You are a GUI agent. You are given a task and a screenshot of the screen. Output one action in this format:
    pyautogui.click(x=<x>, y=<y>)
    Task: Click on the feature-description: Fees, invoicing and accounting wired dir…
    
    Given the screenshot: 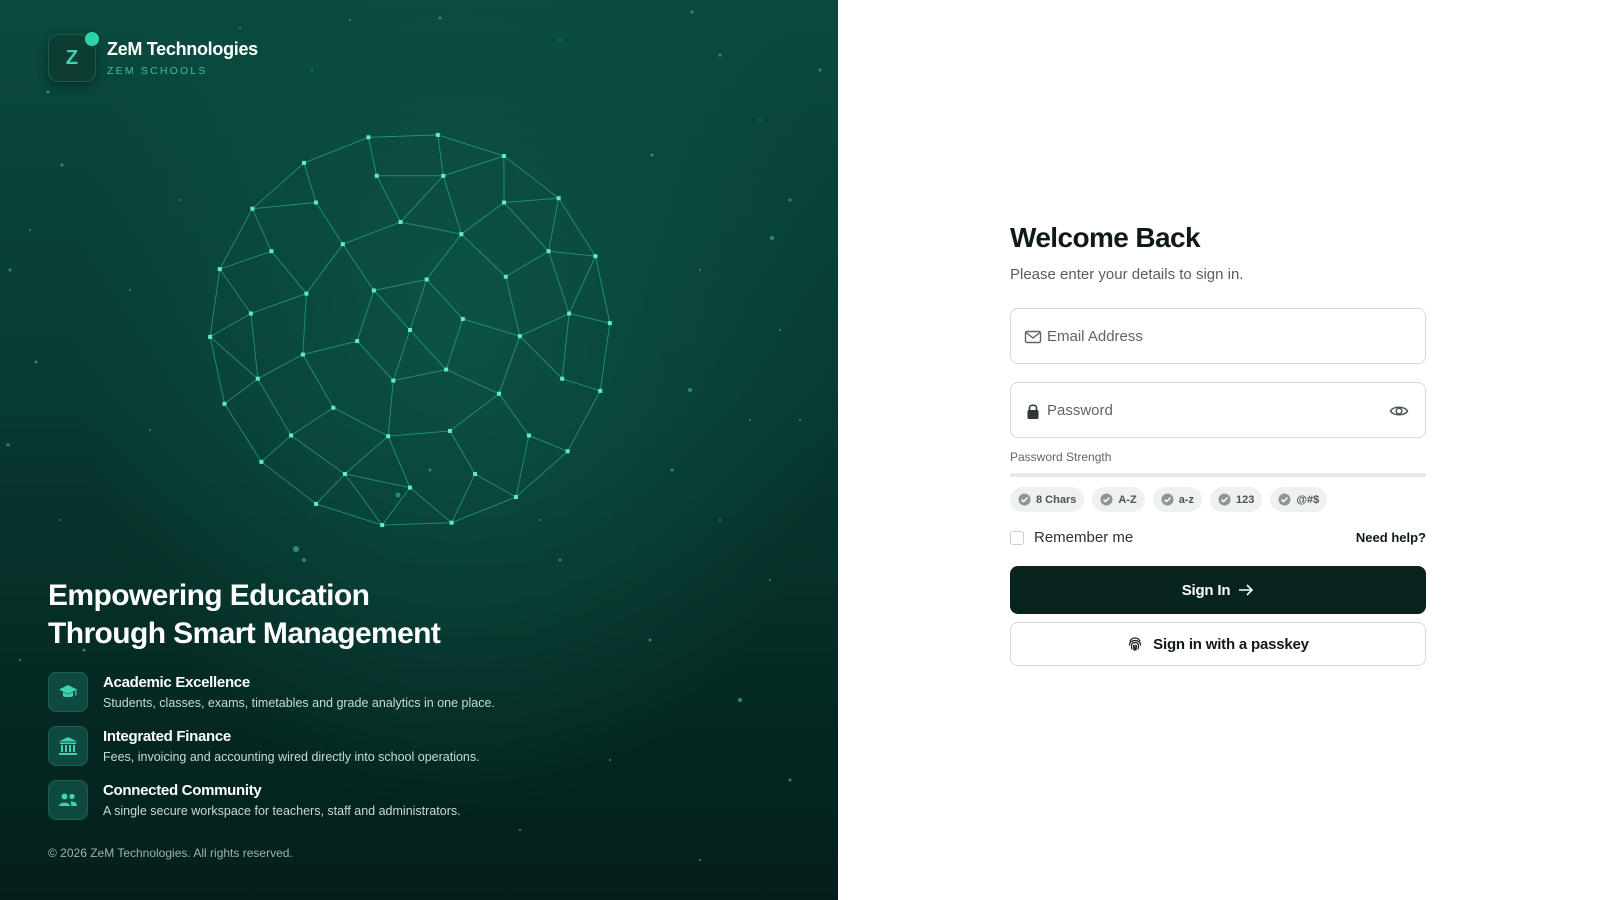 What is the action you would take?
    pyautogui.click(x=291, y=757)
    